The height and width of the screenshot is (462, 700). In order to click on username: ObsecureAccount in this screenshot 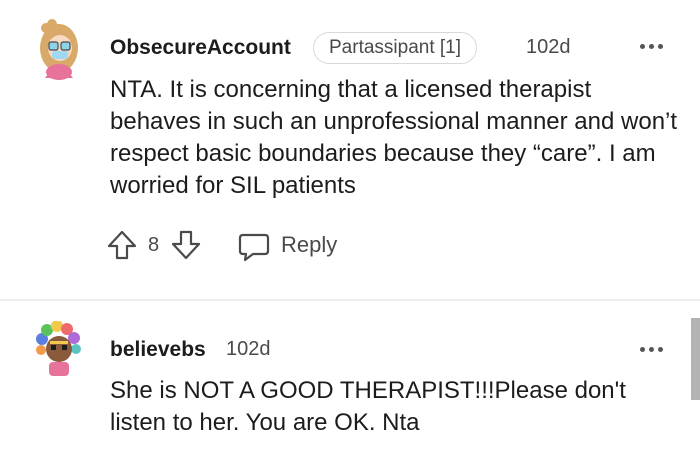, I will do `click(200, 48)`.